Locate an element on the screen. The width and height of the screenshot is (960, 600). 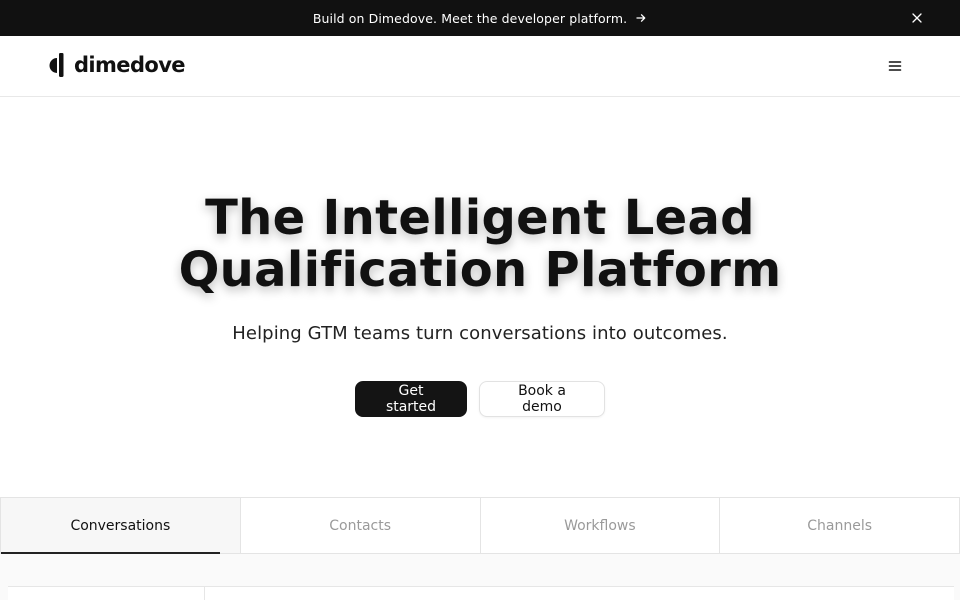
hero-title-line-1: The Intelligent Lead is located at coordinates (480, 218).